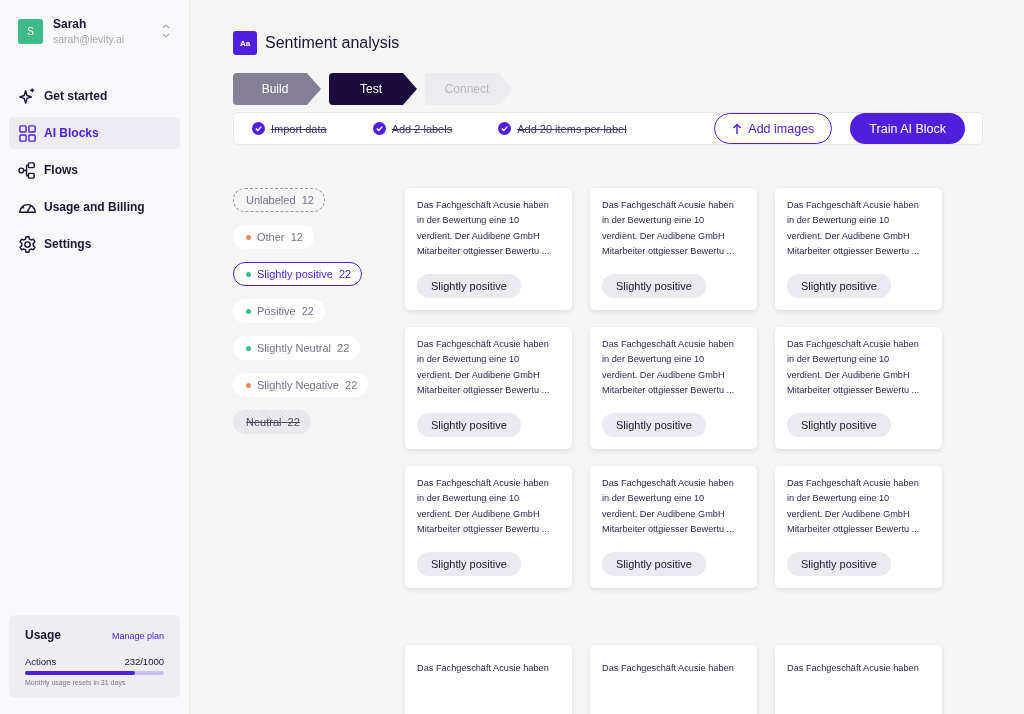  I want to click on label-chip: Slightly Neutral 22, so click(297, 348).